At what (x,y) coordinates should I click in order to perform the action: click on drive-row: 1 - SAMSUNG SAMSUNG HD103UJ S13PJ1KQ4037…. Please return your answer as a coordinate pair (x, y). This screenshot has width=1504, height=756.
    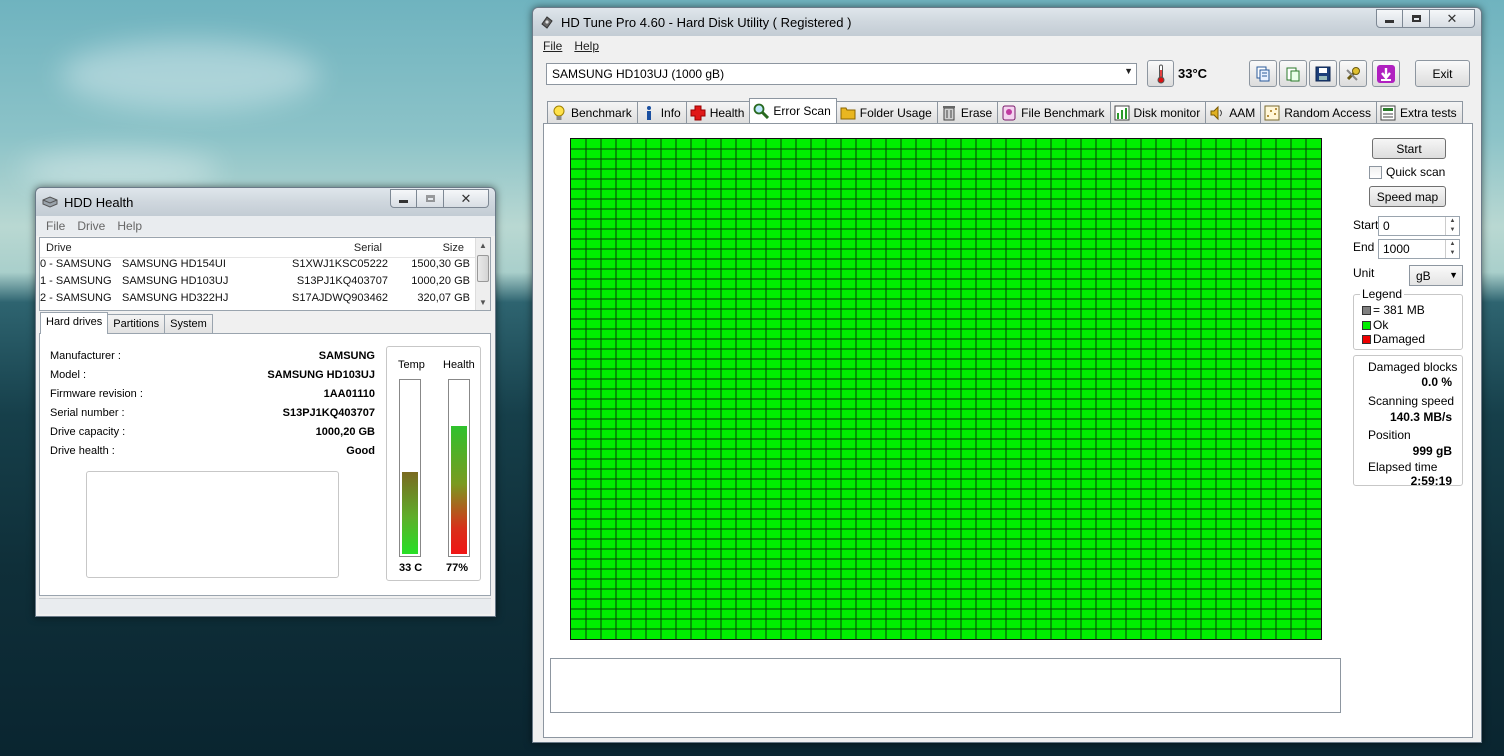
    Looking at the image, I should click on (265, 283).